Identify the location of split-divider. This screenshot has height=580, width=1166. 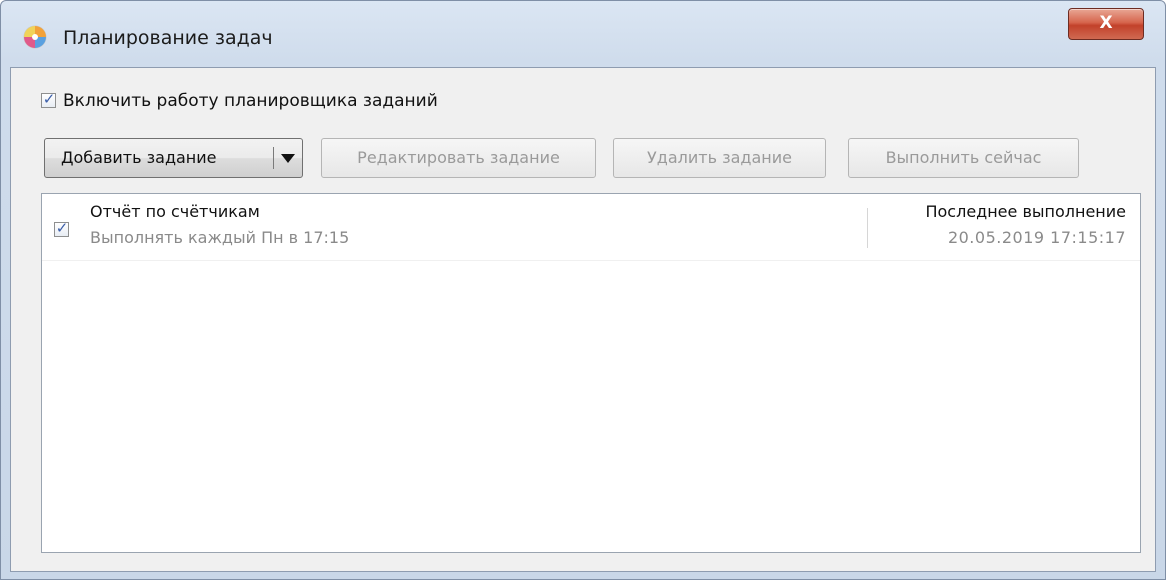
(273, 158).